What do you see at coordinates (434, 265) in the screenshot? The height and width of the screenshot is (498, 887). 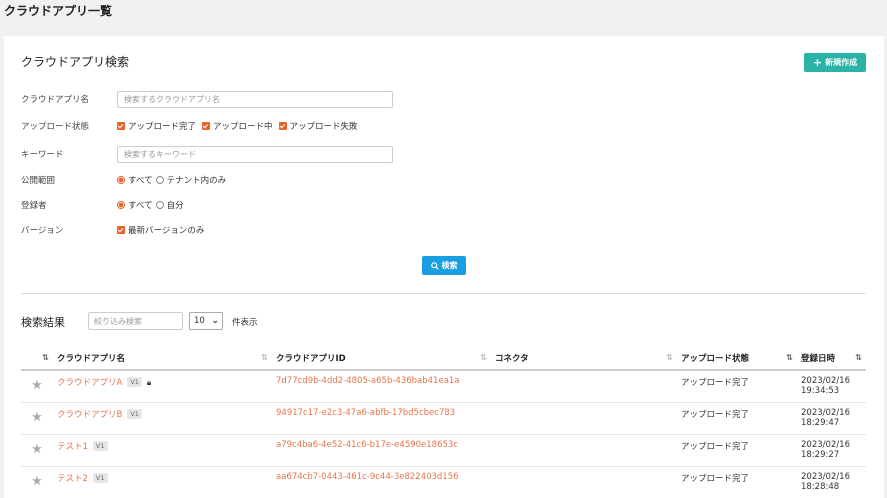 I see `magnifier-icon` at bounding box center [434, 265].